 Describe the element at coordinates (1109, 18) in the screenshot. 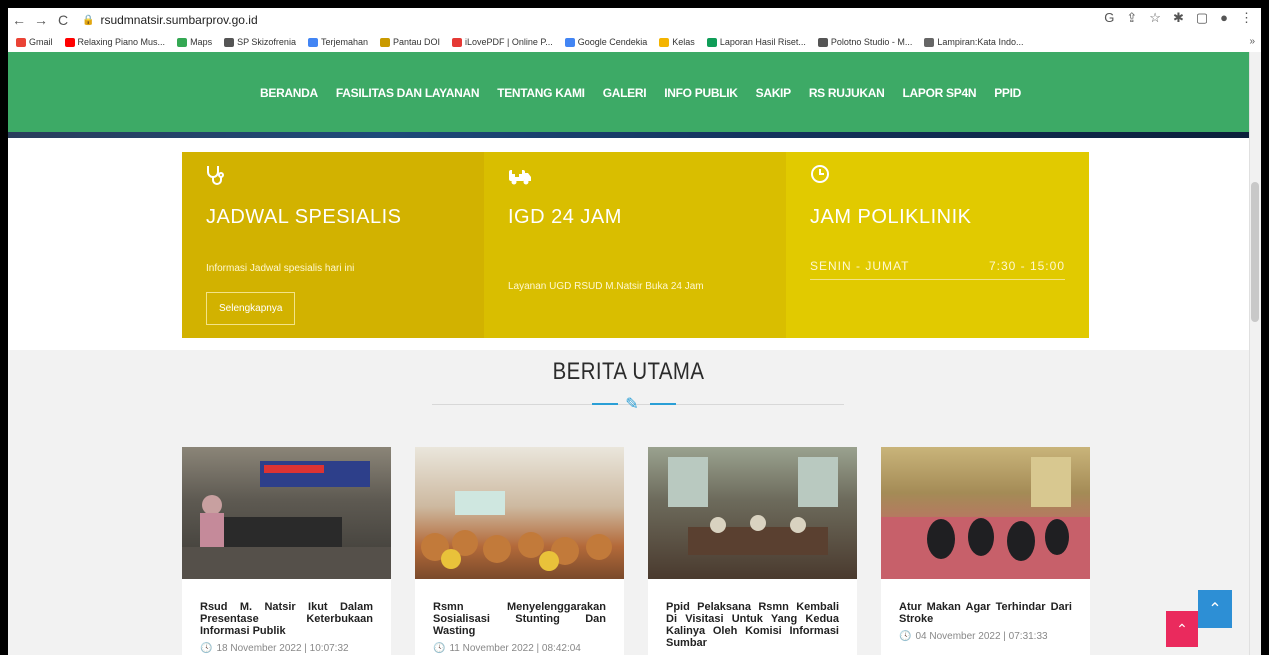

I see `google-icon: G` at that location.